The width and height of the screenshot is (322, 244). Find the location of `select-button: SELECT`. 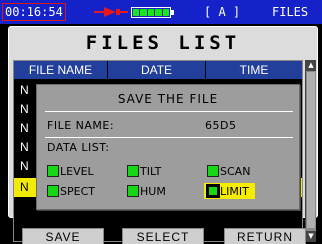

select-button: SELECT is located at coordinates (163, 236).